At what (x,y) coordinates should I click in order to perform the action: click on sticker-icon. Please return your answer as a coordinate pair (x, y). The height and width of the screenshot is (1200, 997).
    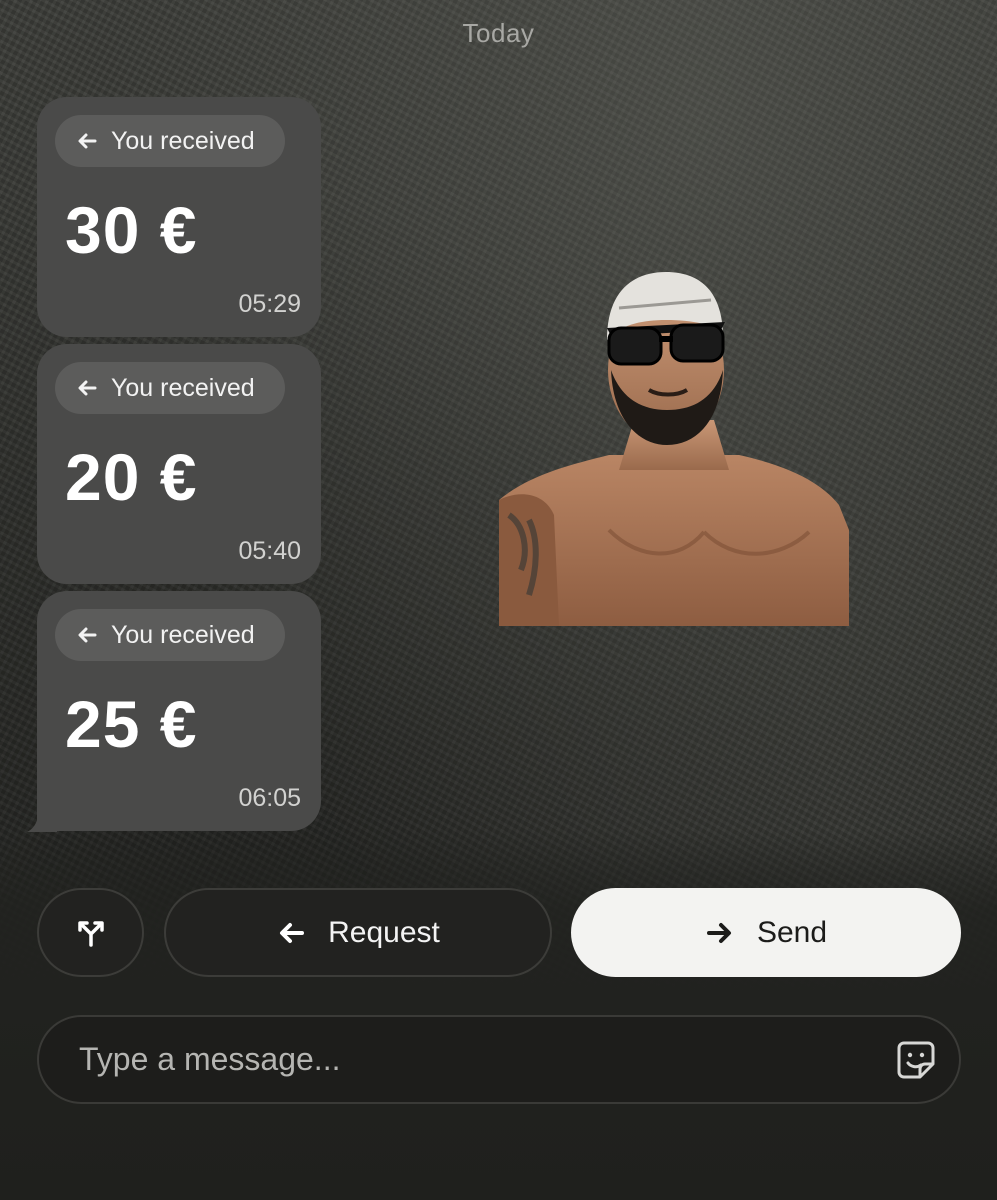
    Looking at the image, I should click on (916, 1060).